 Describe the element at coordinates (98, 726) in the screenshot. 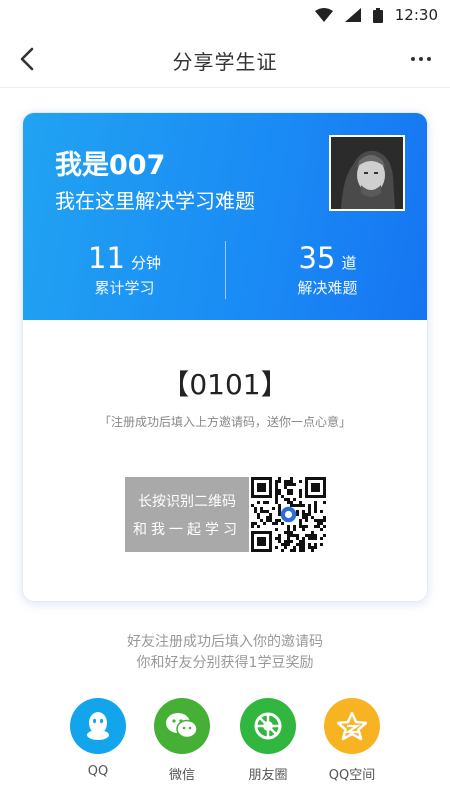

I see `qq-icon` at that location.